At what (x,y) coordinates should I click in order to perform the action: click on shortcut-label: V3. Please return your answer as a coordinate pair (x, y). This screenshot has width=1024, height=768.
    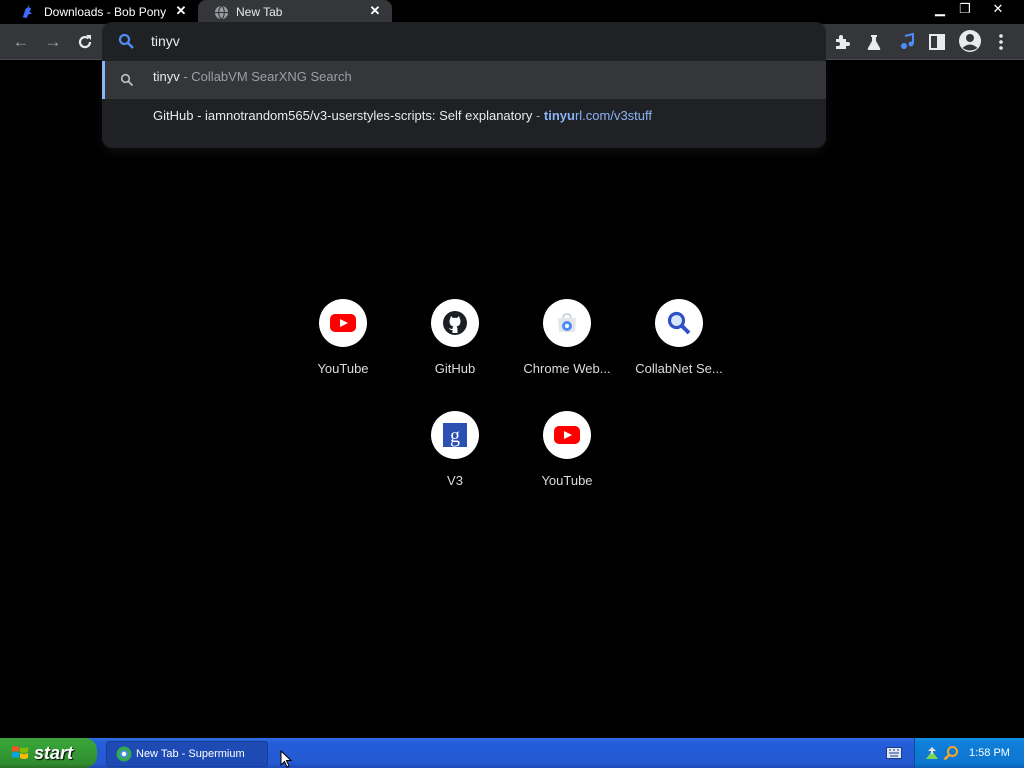
    Looking at the image, I should click on (455, 480).